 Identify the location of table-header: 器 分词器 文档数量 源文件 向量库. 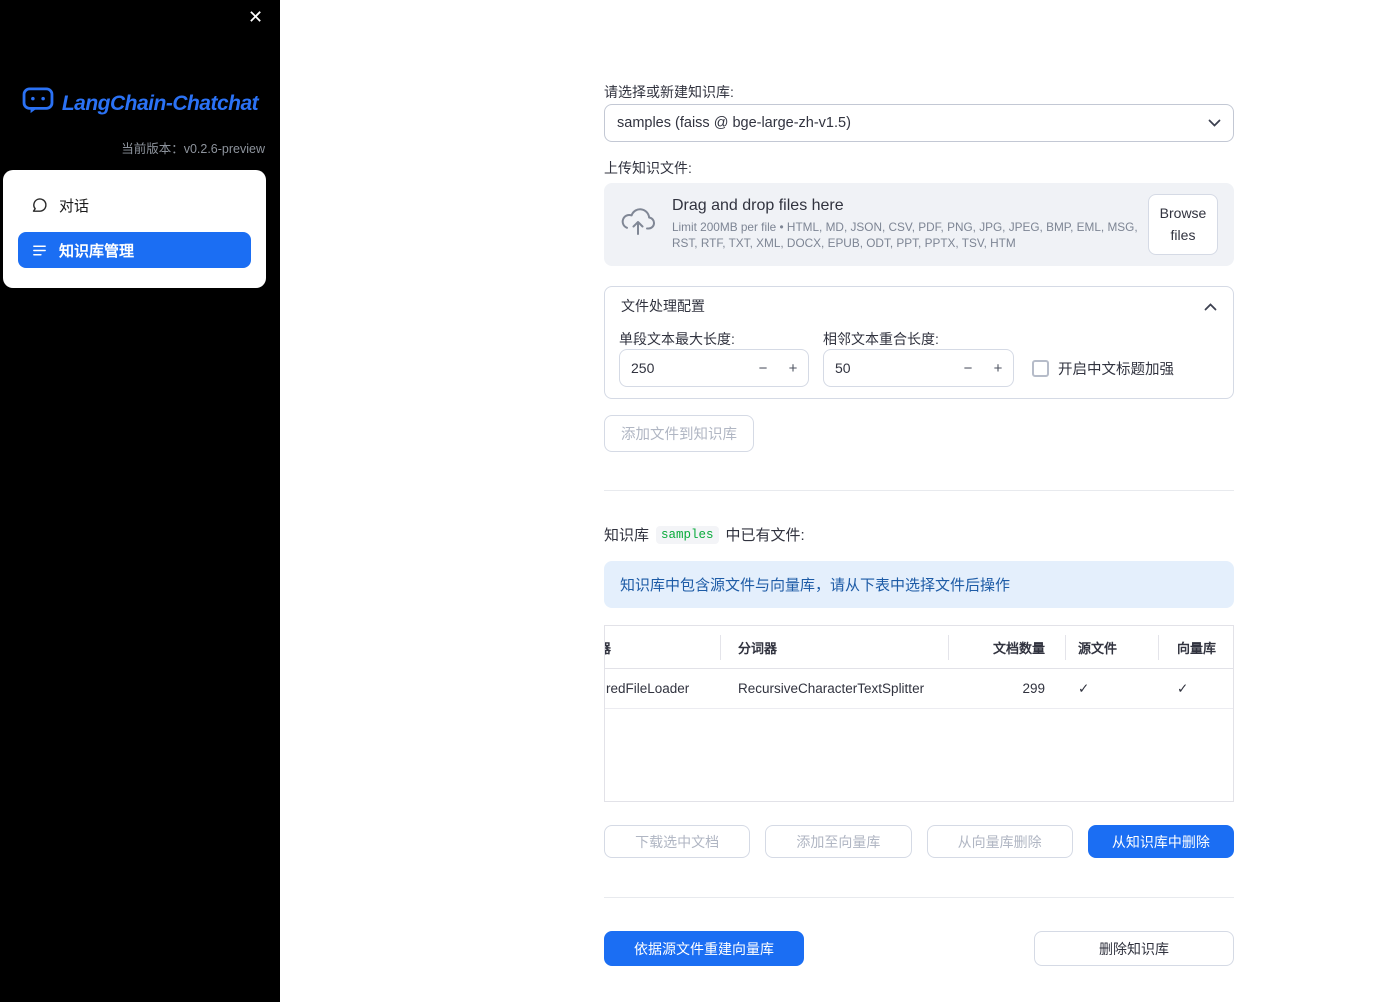
(919, 647).